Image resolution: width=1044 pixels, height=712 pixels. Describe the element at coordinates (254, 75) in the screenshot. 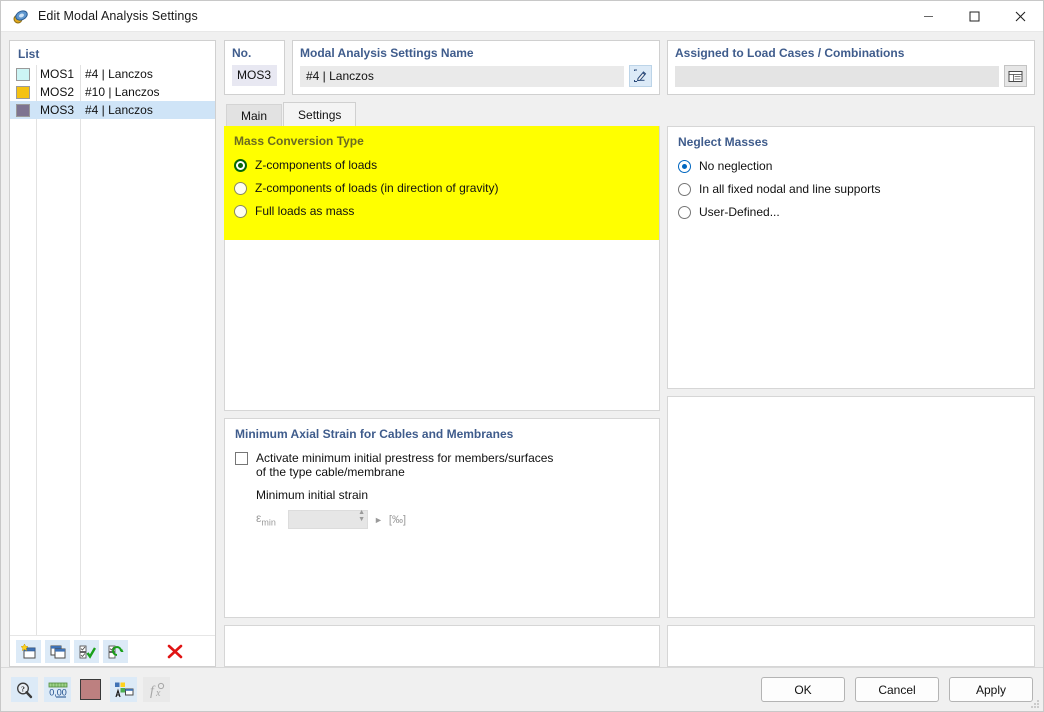

I see `no-value: MOS3` at that location.